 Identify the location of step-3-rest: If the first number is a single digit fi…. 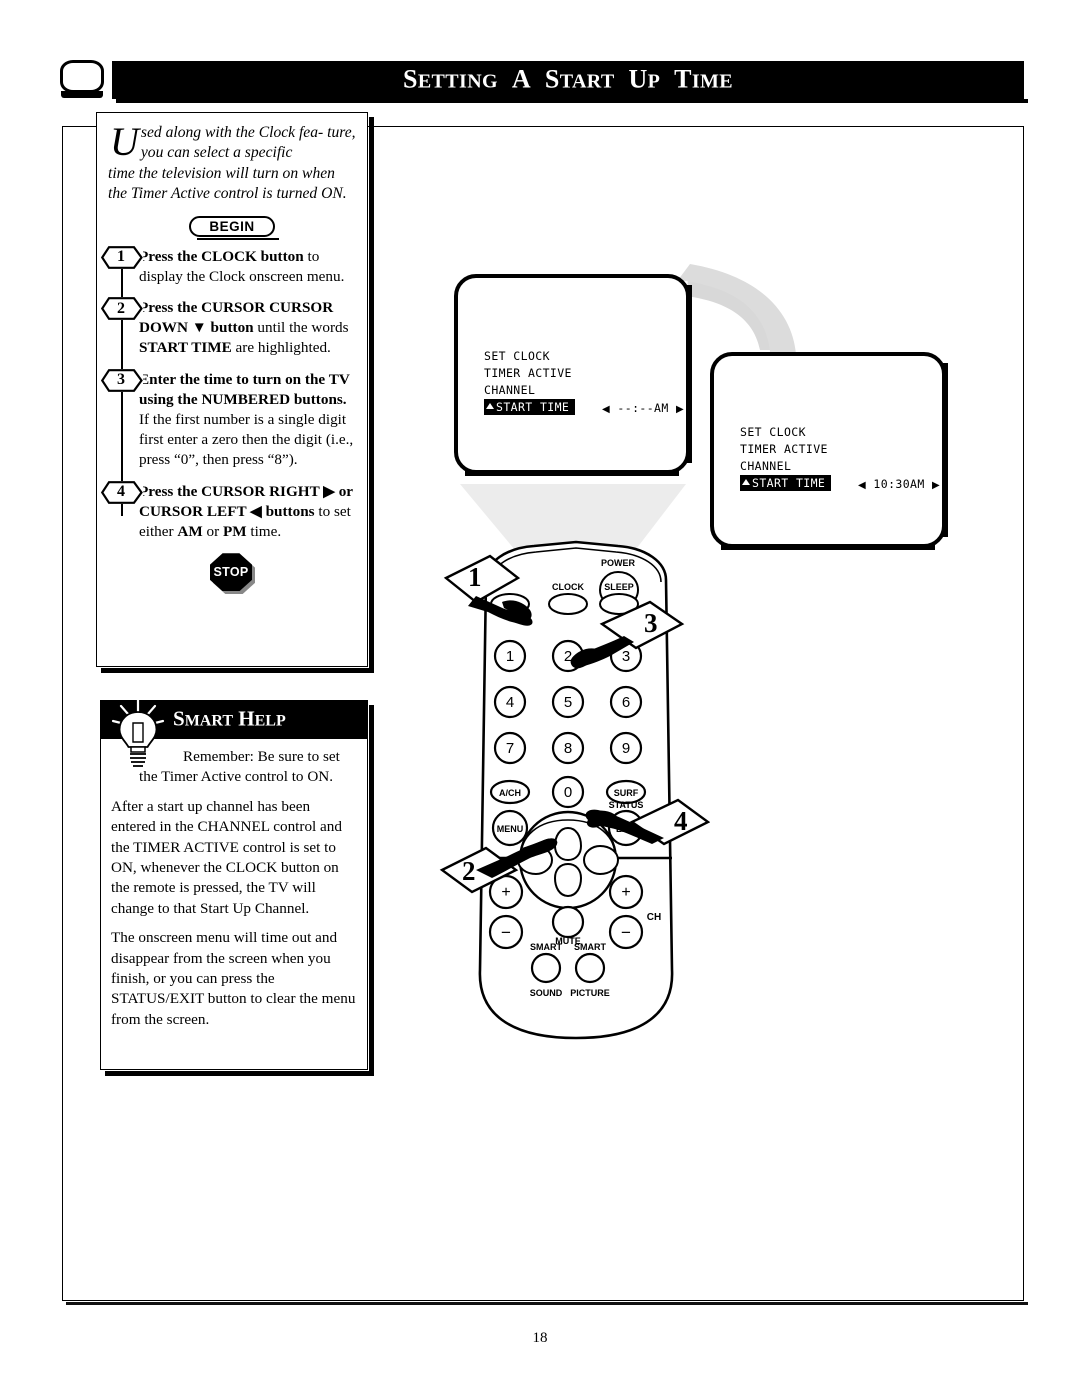
(246, 440).